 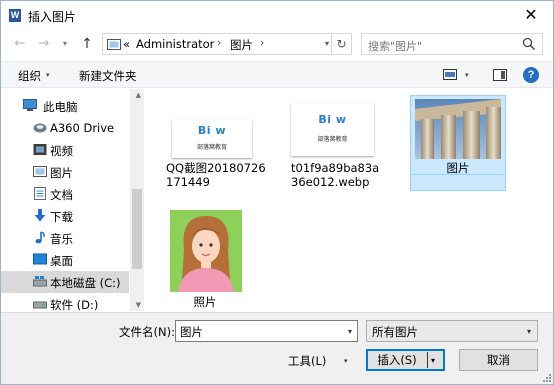 What do you see at coordinates (277, 15) in the screenshot?
I see `title-bar: W 插入图片 ✕` at bounding box center [277, 15].